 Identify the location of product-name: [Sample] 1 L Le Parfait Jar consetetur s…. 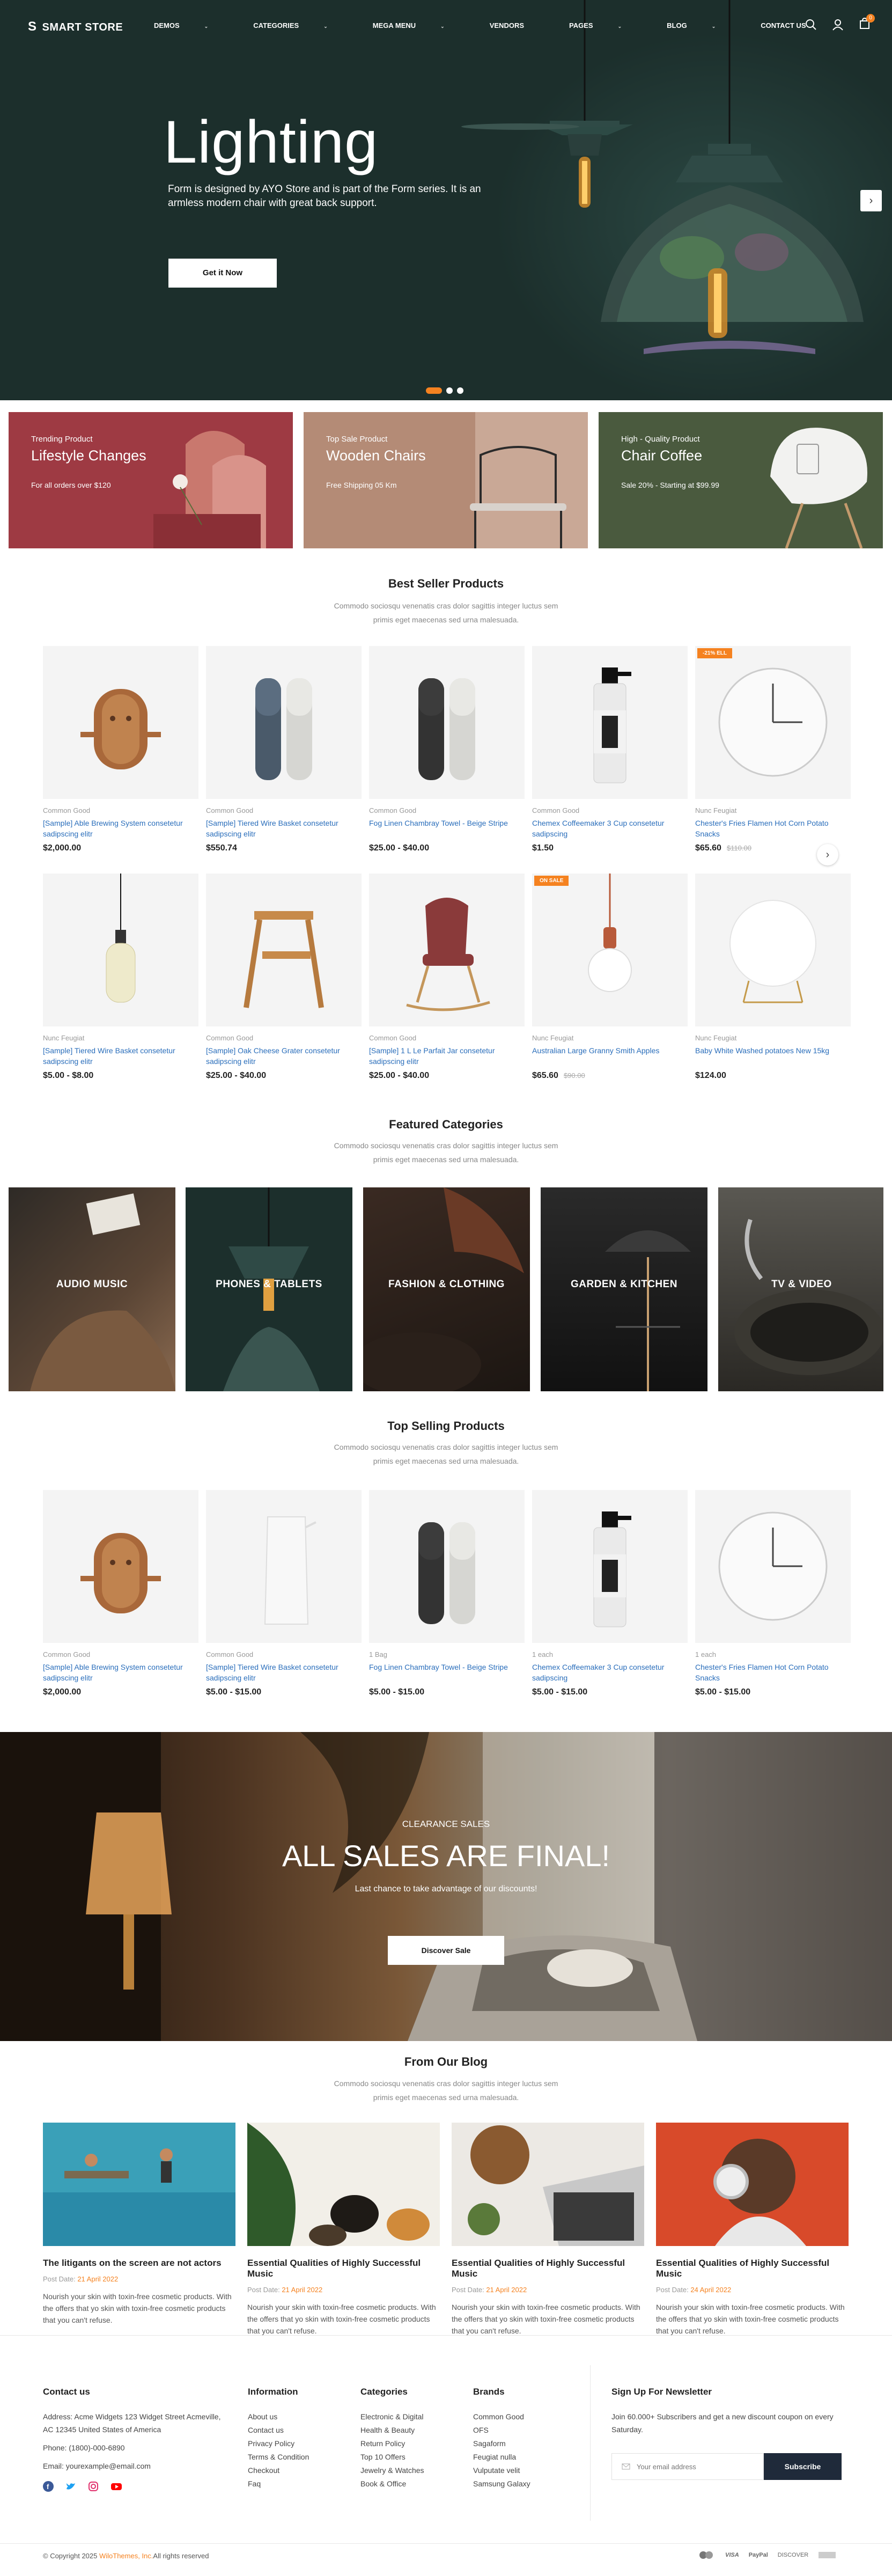
(447, 1056).